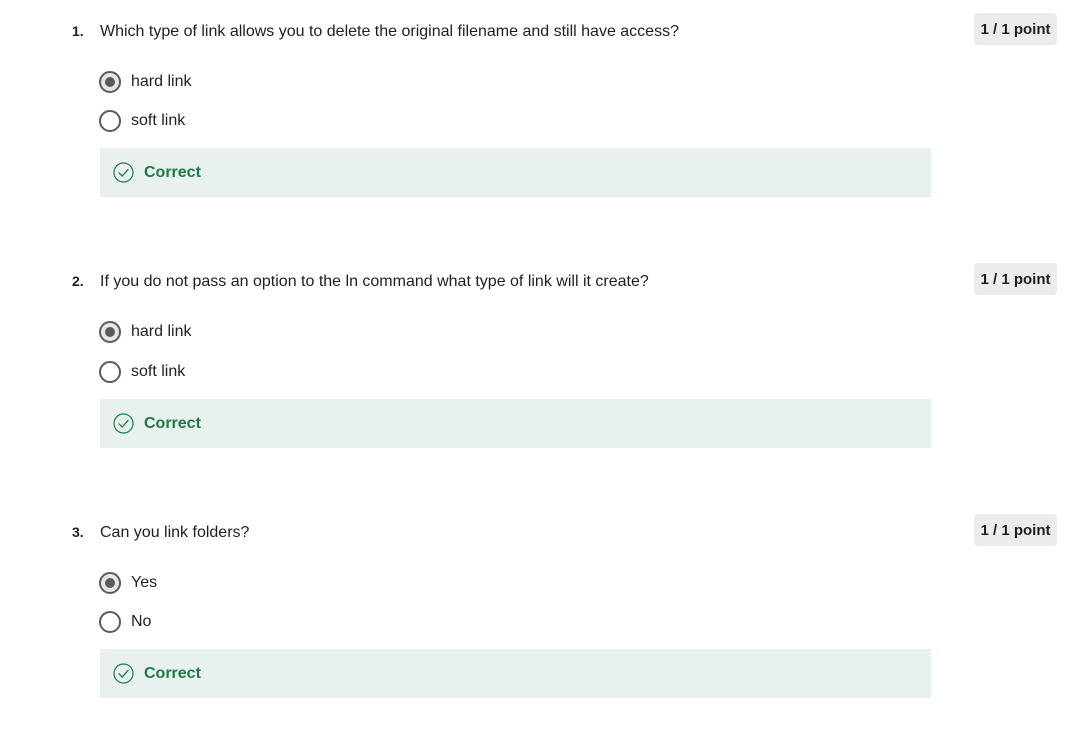 The image size is (1086, 740). Describe the element at coordinates (141, 621) in the screenshot. I see `option-label: No` at that location.